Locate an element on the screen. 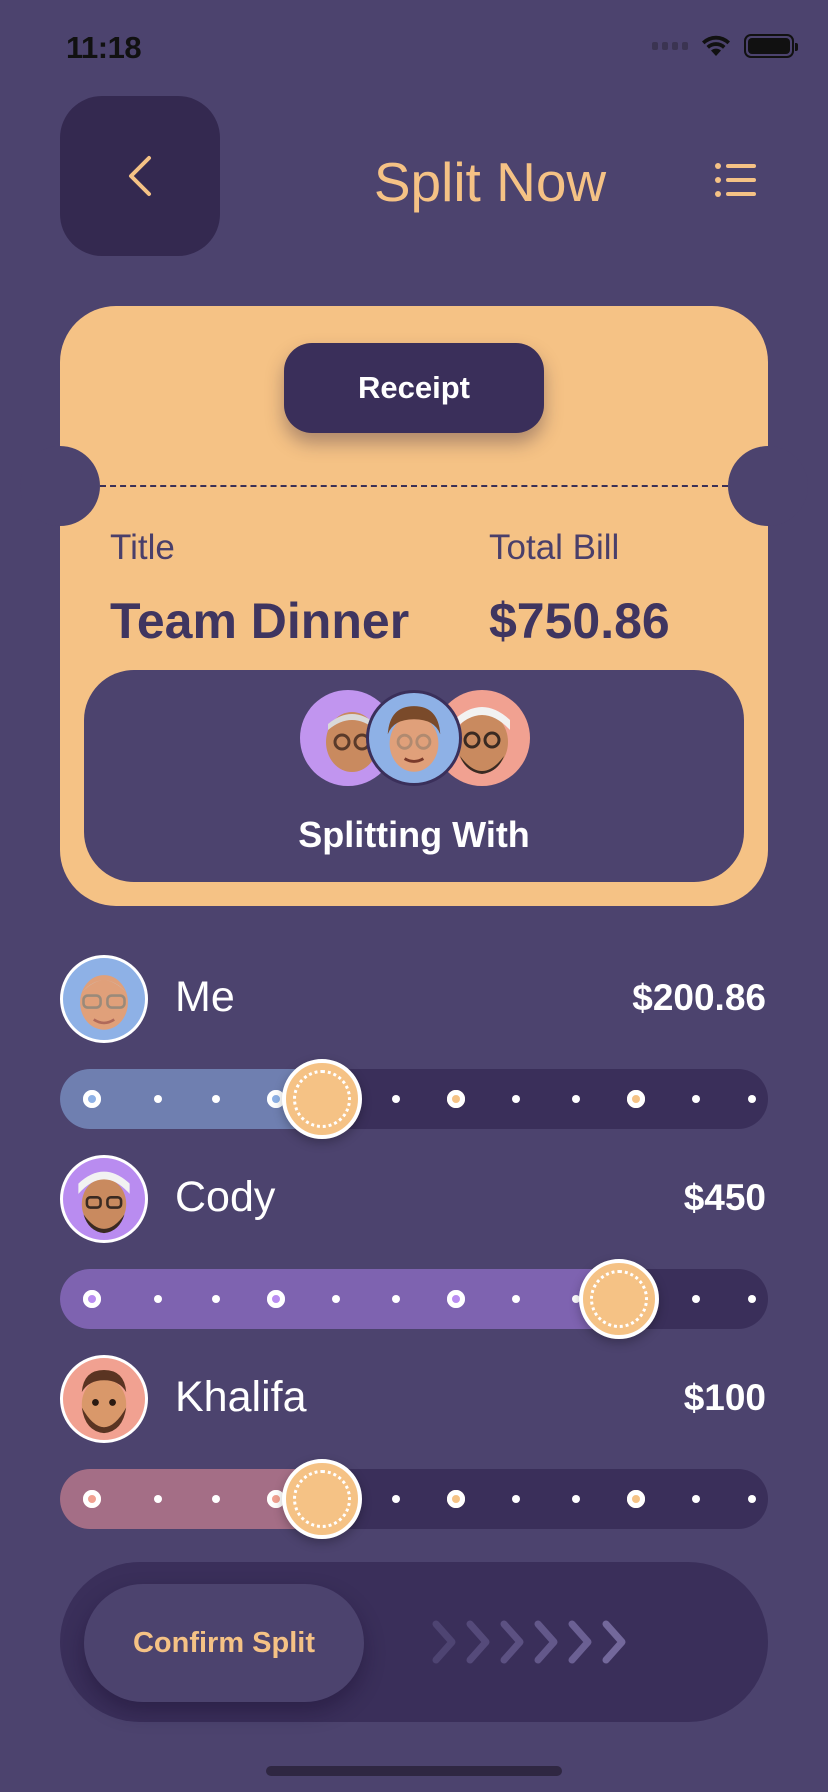 This screenshot has width=828, height=1792. page-title: Split Now is located at coordinates (490, 182).